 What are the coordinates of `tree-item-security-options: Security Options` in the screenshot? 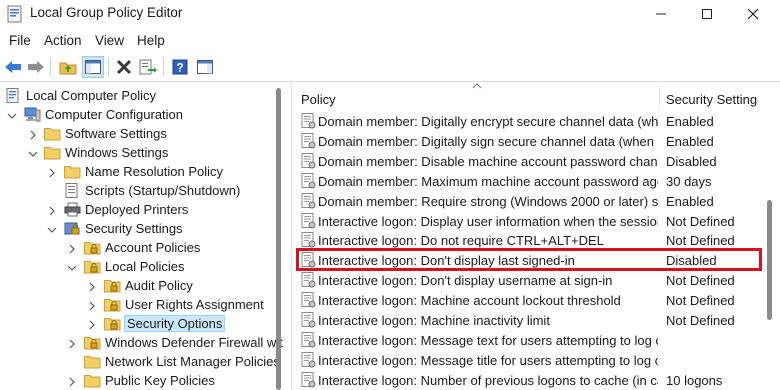 It's located at (165, 323).